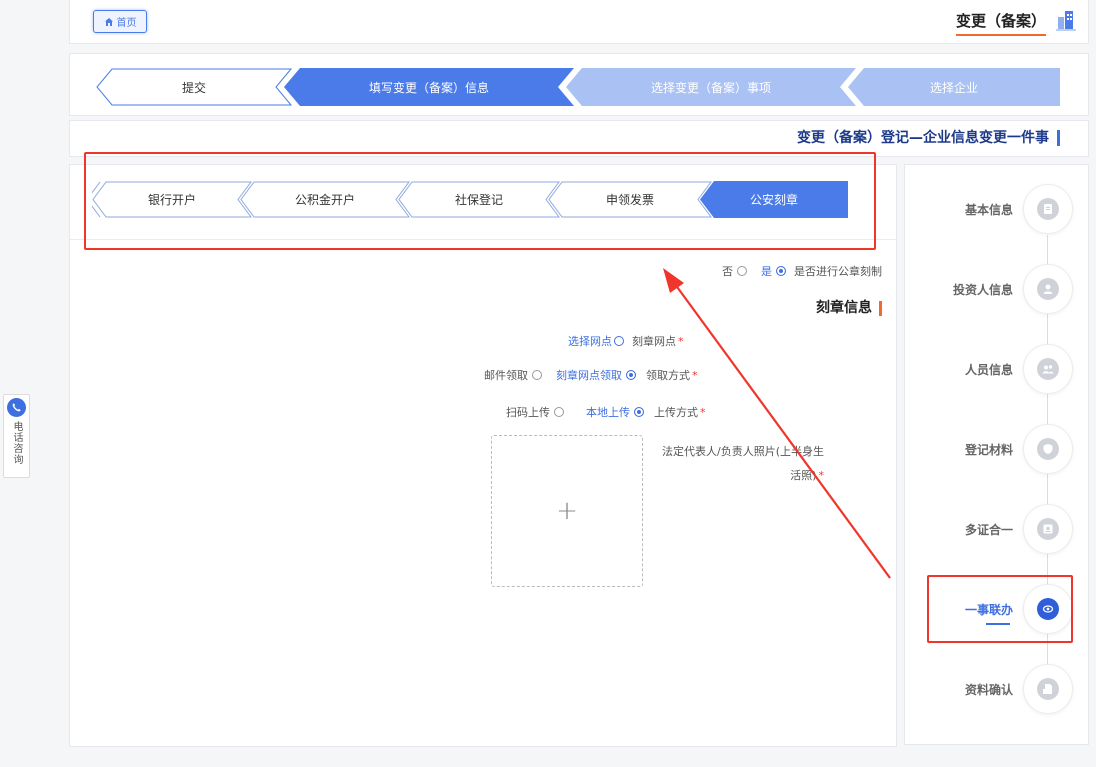  I want to click on seal-question-row: 否 是 是否进行公章刻制, so click(802, 271).